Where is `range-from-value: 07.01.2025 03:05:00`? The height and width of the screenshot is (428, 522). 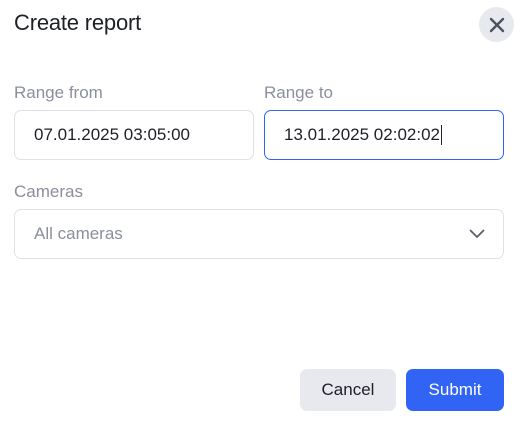
range-from-value: 07.01.2025 03:05:00 is located at coordinates (112, 134).